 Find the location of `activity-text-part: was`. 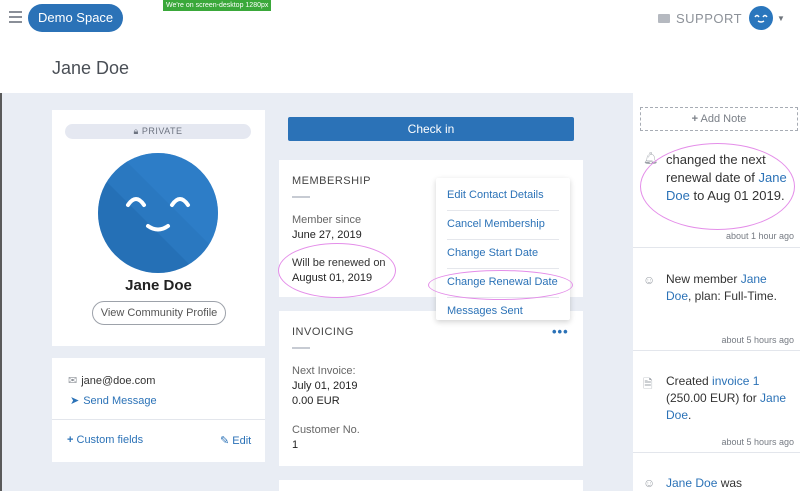

activity-text-part: was is located at coordinates (731, 483).